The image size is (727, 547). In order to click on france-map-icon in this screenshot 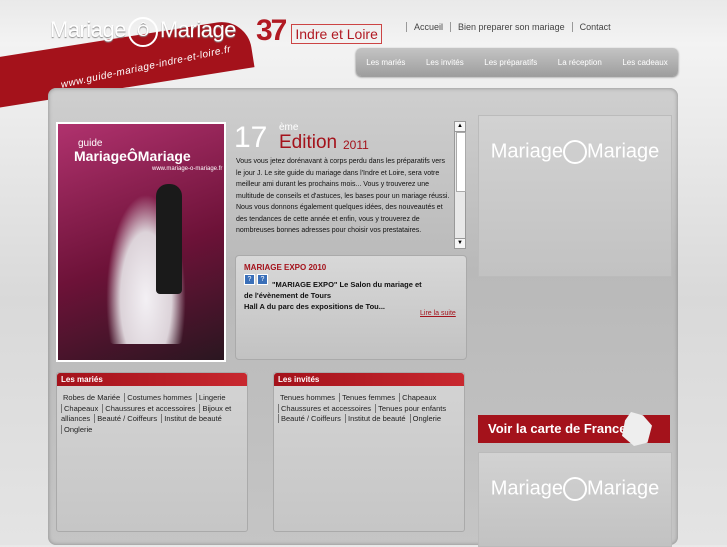, I will do `click(637, 429)`.